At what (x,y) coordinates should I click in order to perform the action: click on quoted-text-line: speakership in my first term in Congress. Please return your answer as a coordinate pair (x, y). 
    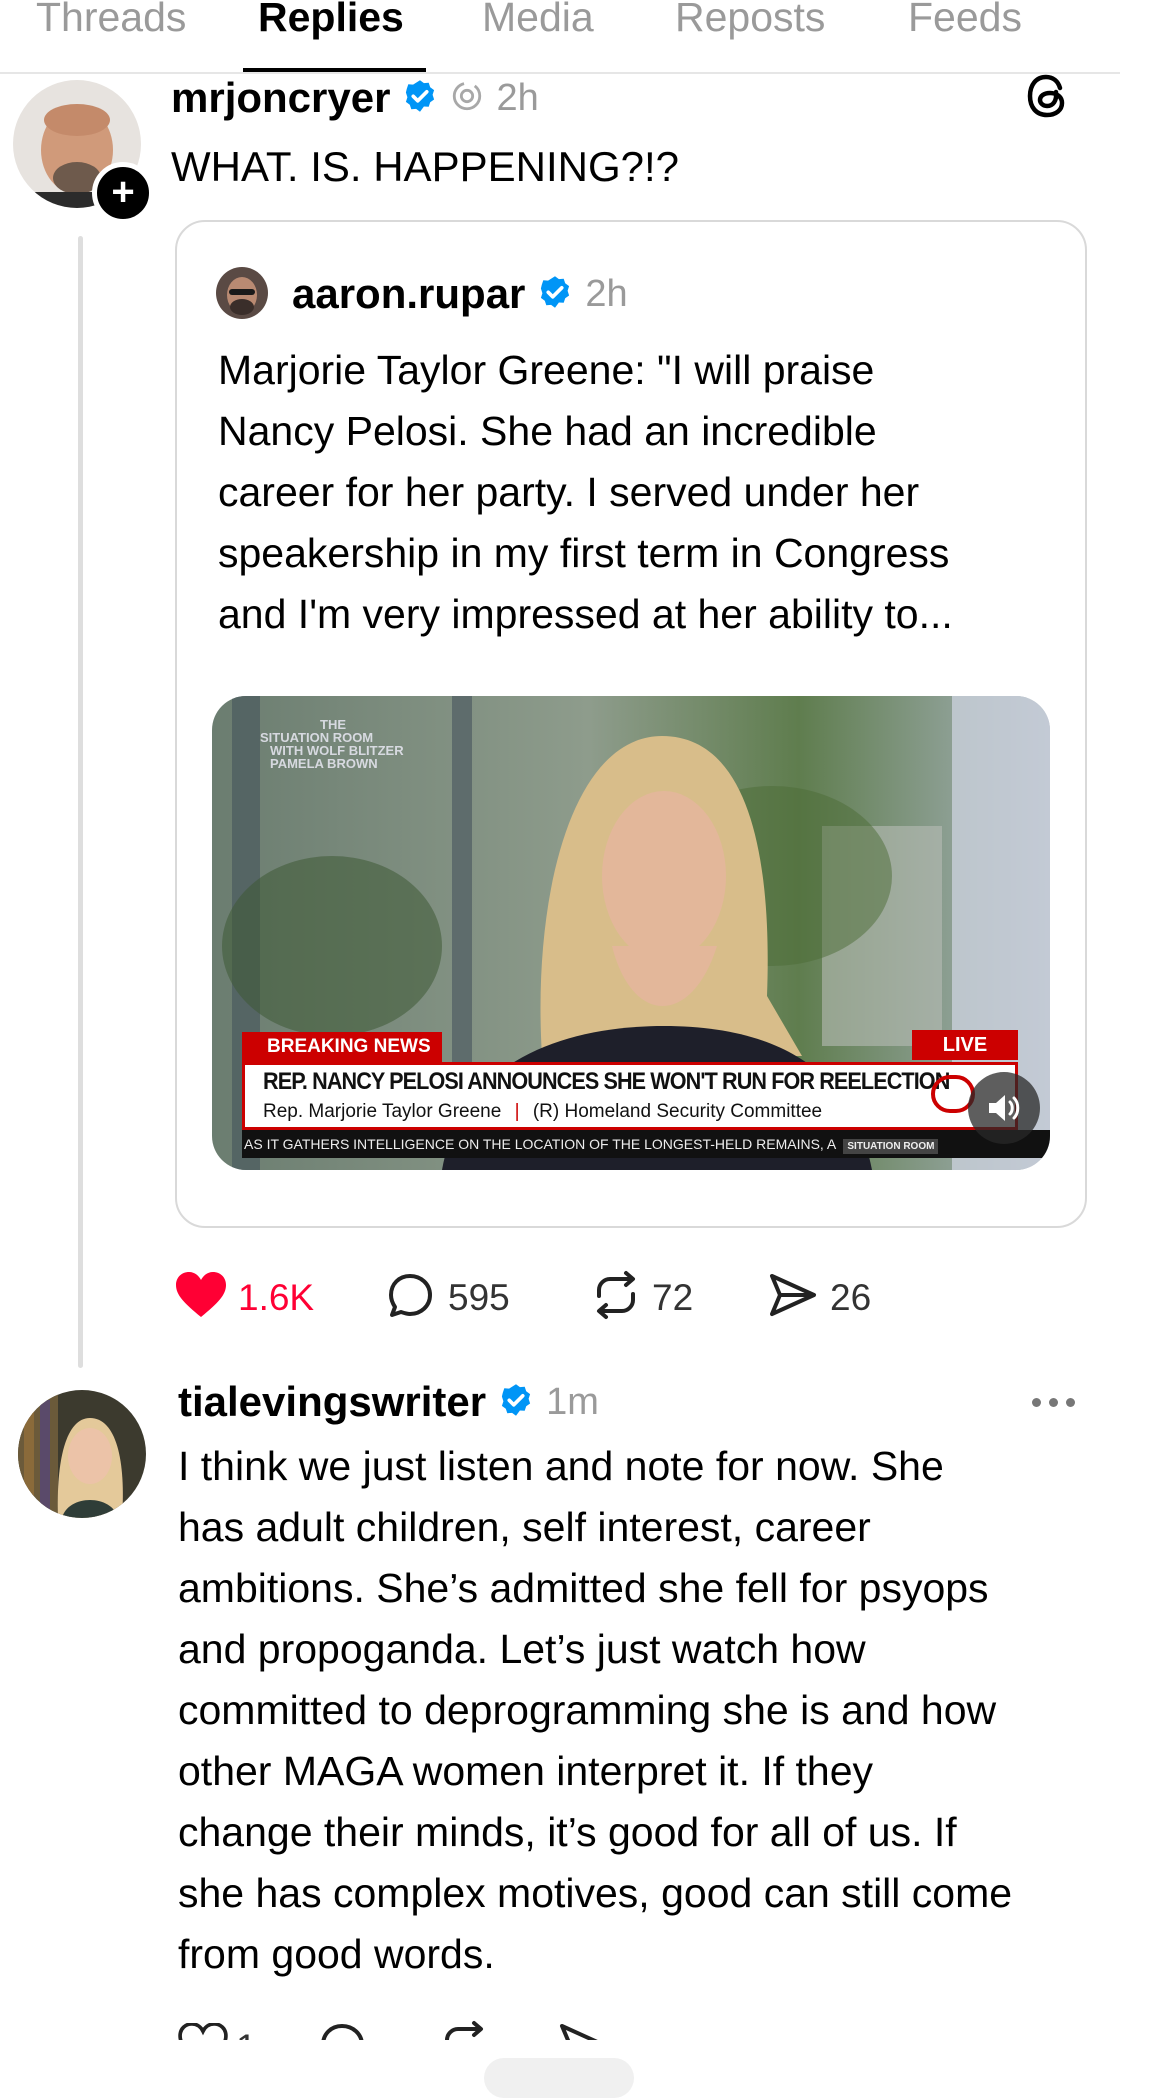
    Looking at the image, I should click on (584, 553).